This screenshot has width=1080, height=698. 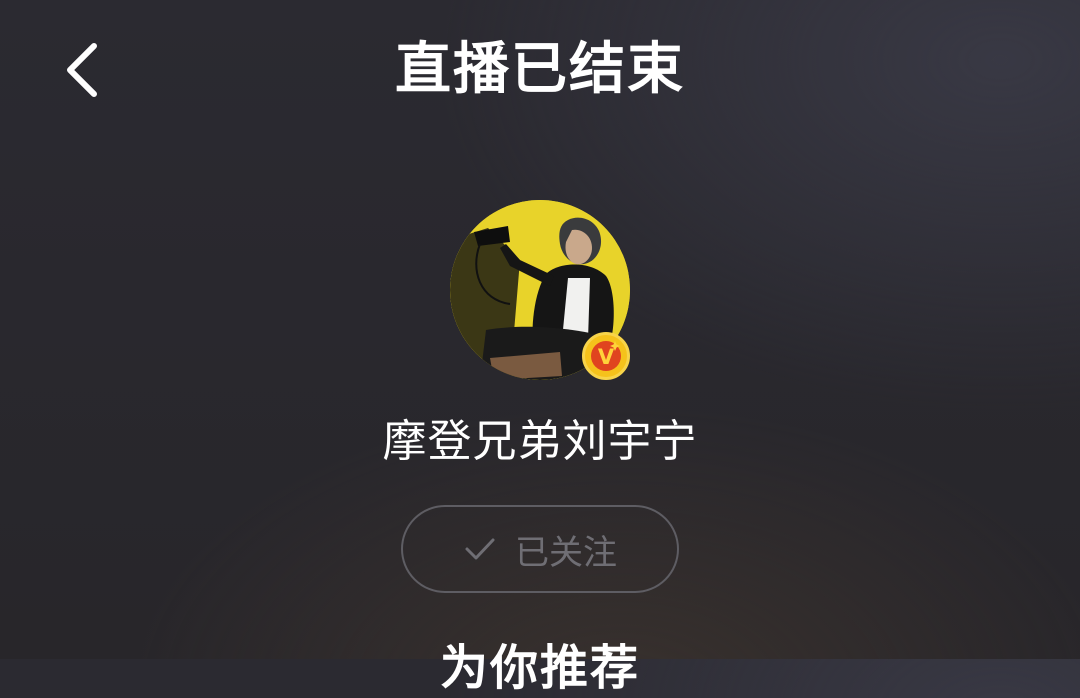 I want to click on follow-button: 已关注, so click(x=540, y=549).